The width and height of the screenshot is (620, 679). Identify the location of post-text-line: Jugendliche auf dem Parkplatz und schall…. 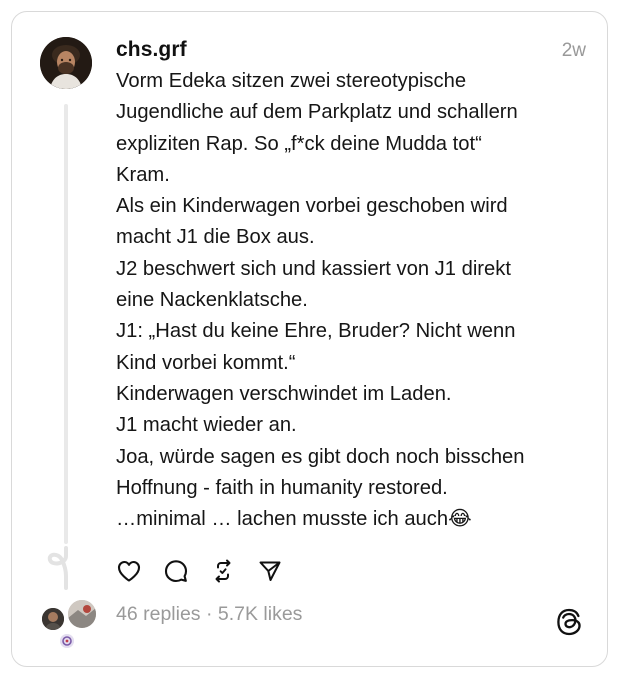
(317, 112).